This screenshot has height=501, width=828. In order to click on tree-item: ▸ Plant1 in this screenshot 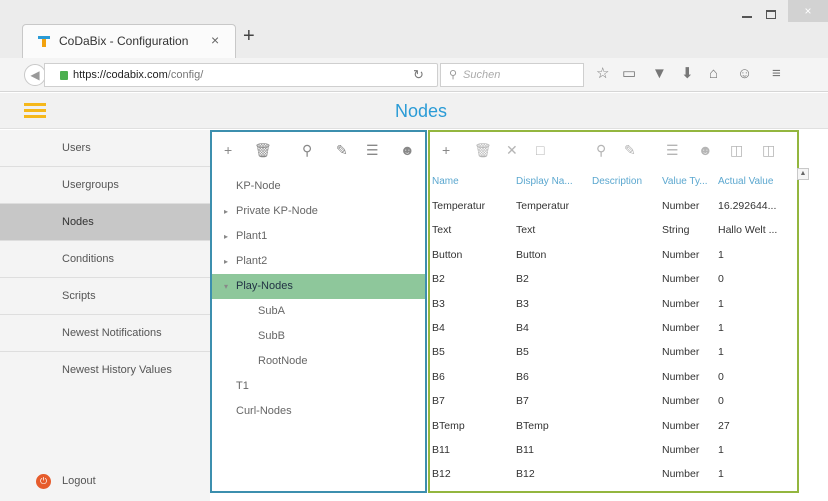, I will do `click(318, 236)`.